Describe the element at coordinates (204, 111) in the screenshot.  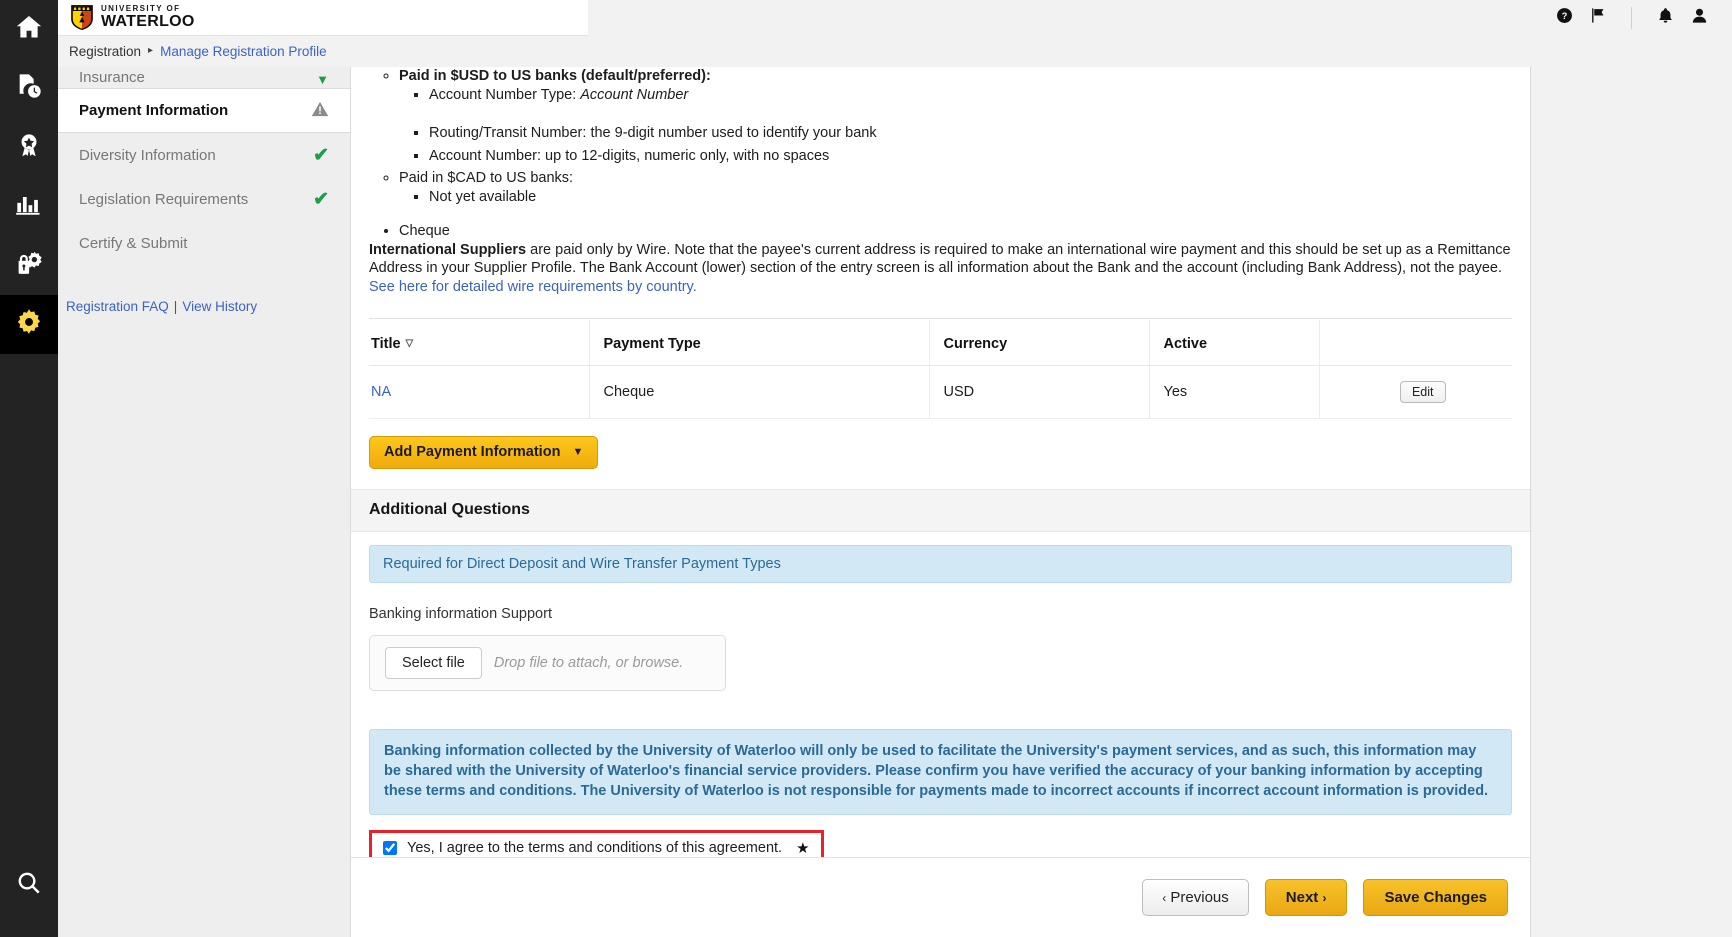
I see `sidebar-item-payment-information: Payment Information` at that location.